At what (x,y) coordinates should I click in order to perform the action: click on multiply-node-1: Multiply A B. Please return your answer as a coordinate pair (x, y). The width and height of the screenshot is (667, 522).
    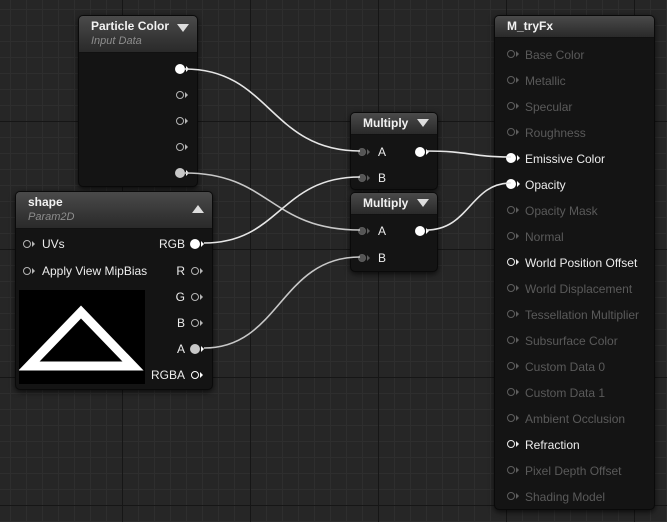
    Looking at the image, I should click on (394, 151).